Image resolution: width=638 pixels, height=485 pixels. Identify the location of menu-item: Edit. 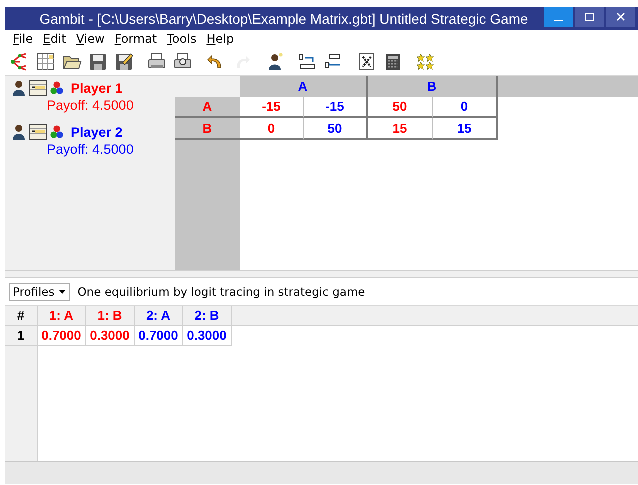
(55, 39).